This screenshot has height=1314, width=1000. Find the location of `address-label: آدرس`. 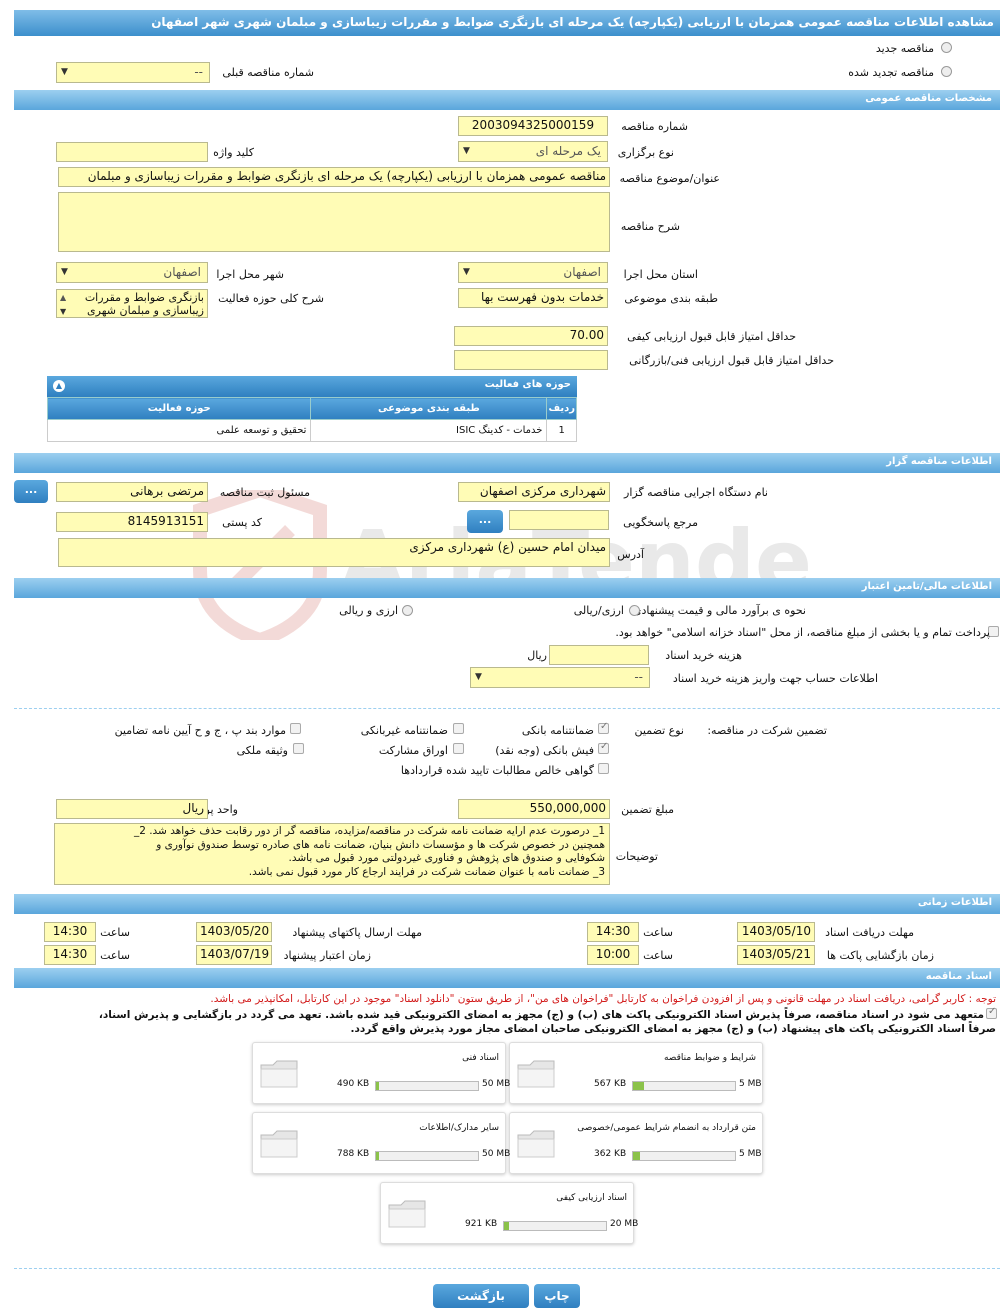

address-label: آدرس is located at coordinates (630, 554).